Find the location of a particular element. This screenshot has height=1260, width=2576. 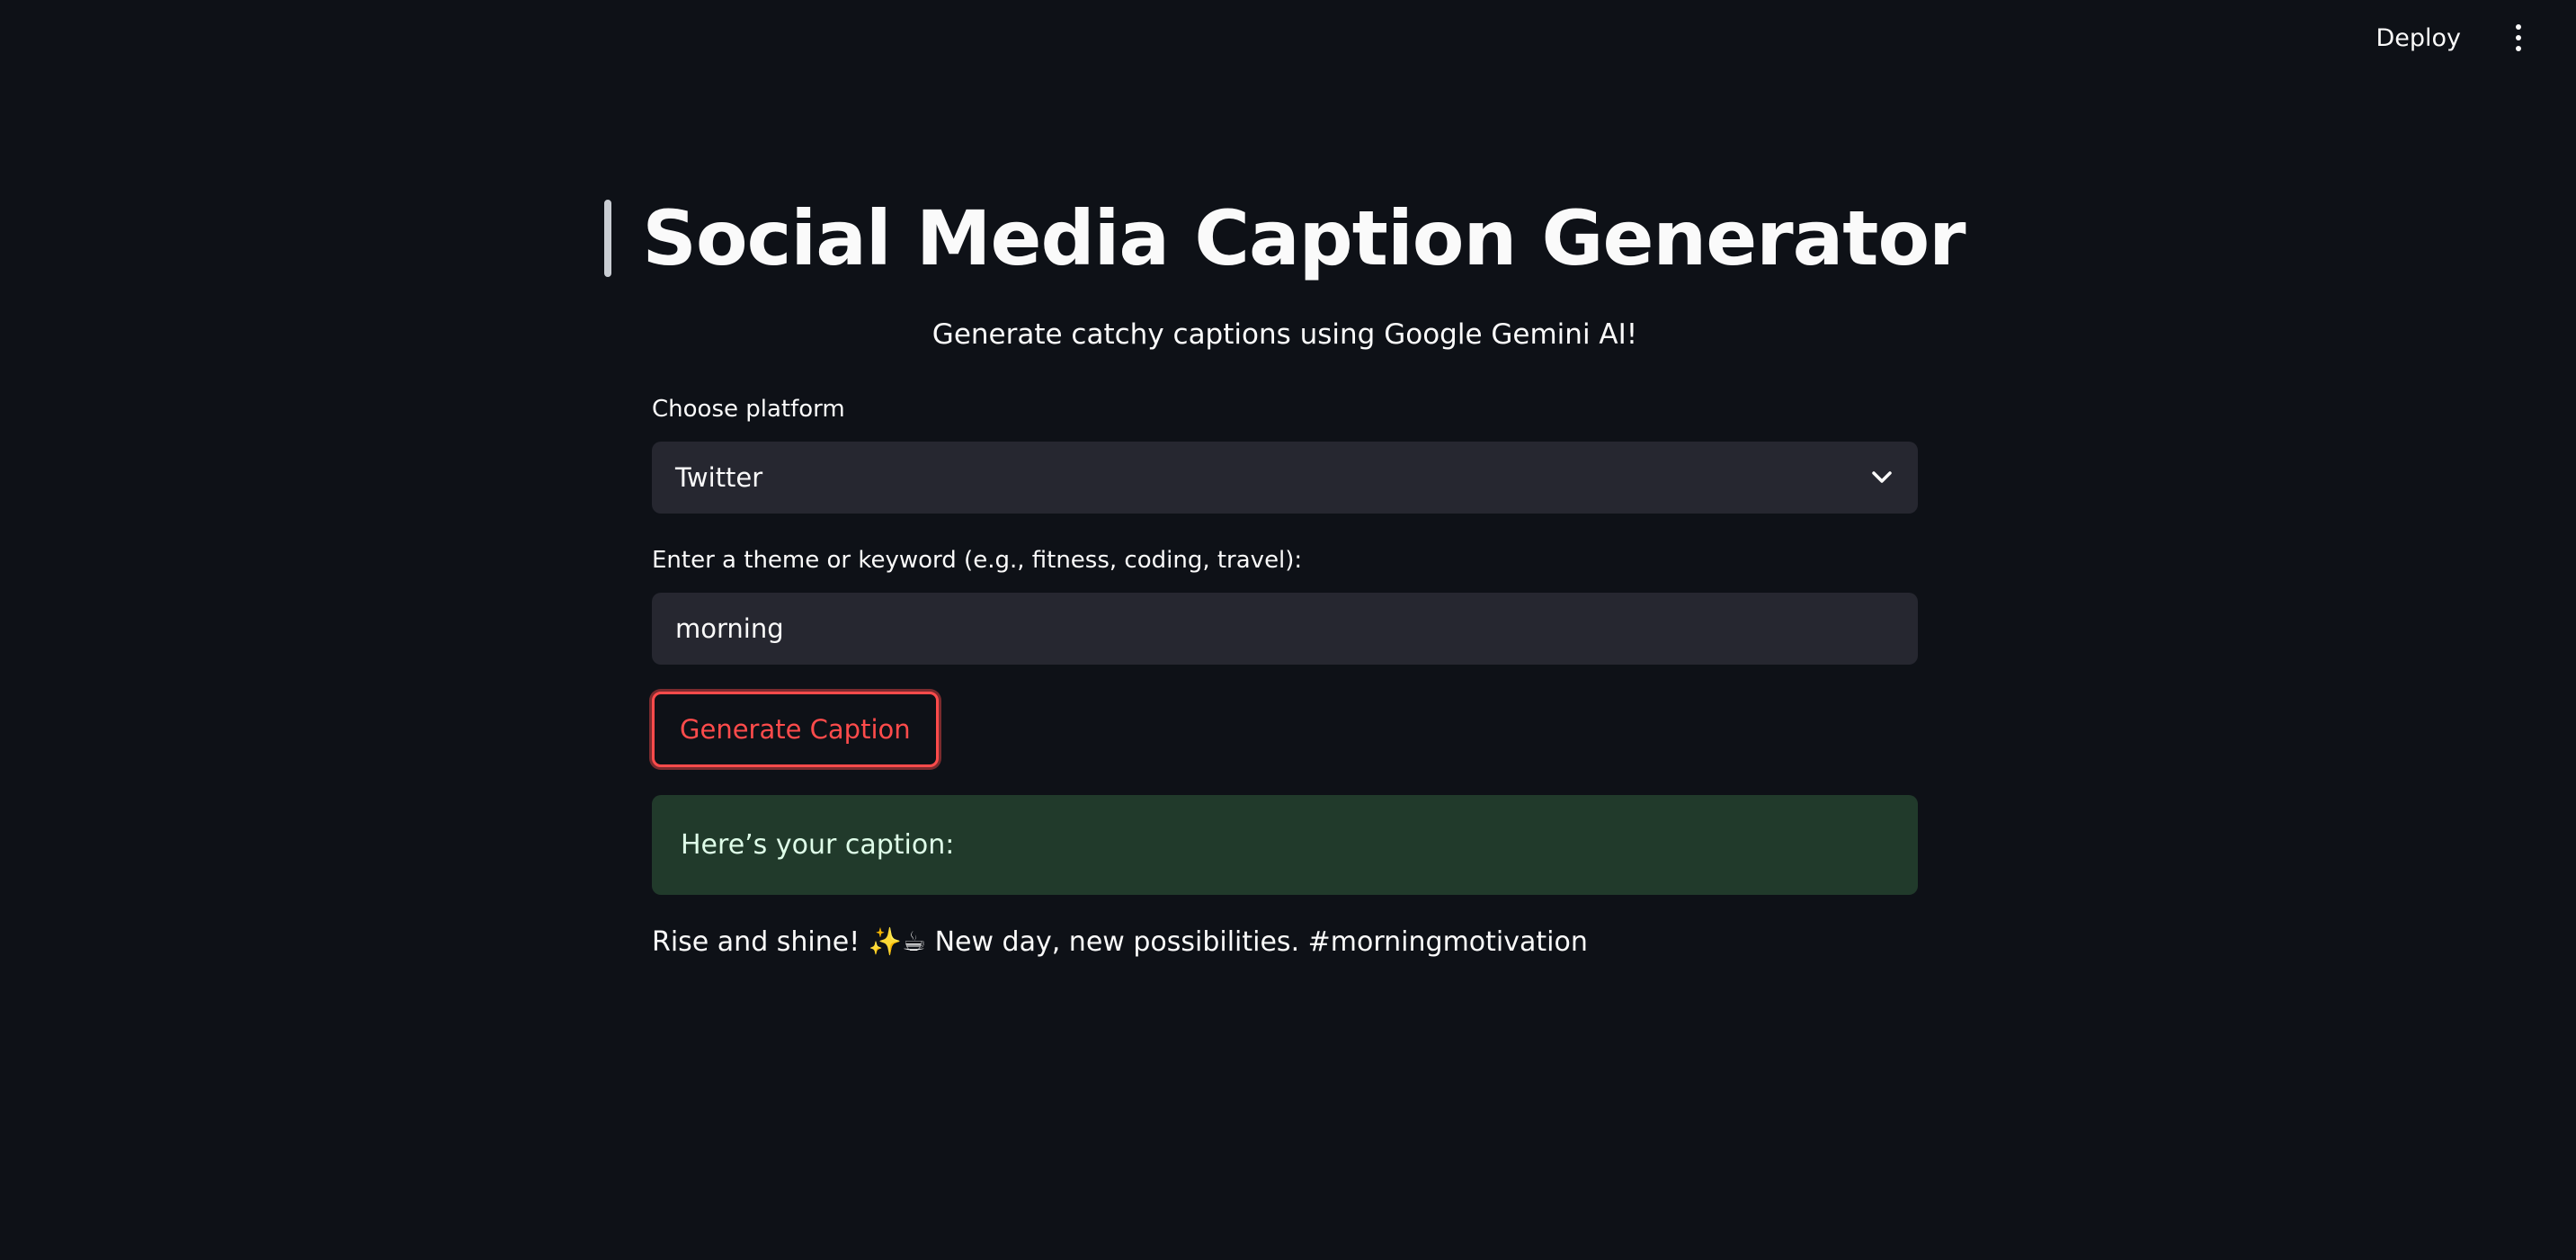

chevron-down-icon is located at coordinates (1882, 478).